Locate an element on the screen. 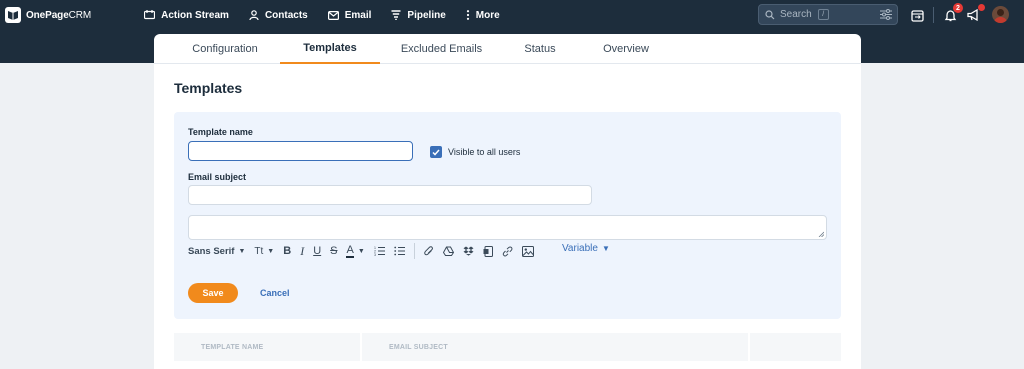 The image size is (1024, 369). tab-configuration: Configuration is located at coordinates (225, 49).